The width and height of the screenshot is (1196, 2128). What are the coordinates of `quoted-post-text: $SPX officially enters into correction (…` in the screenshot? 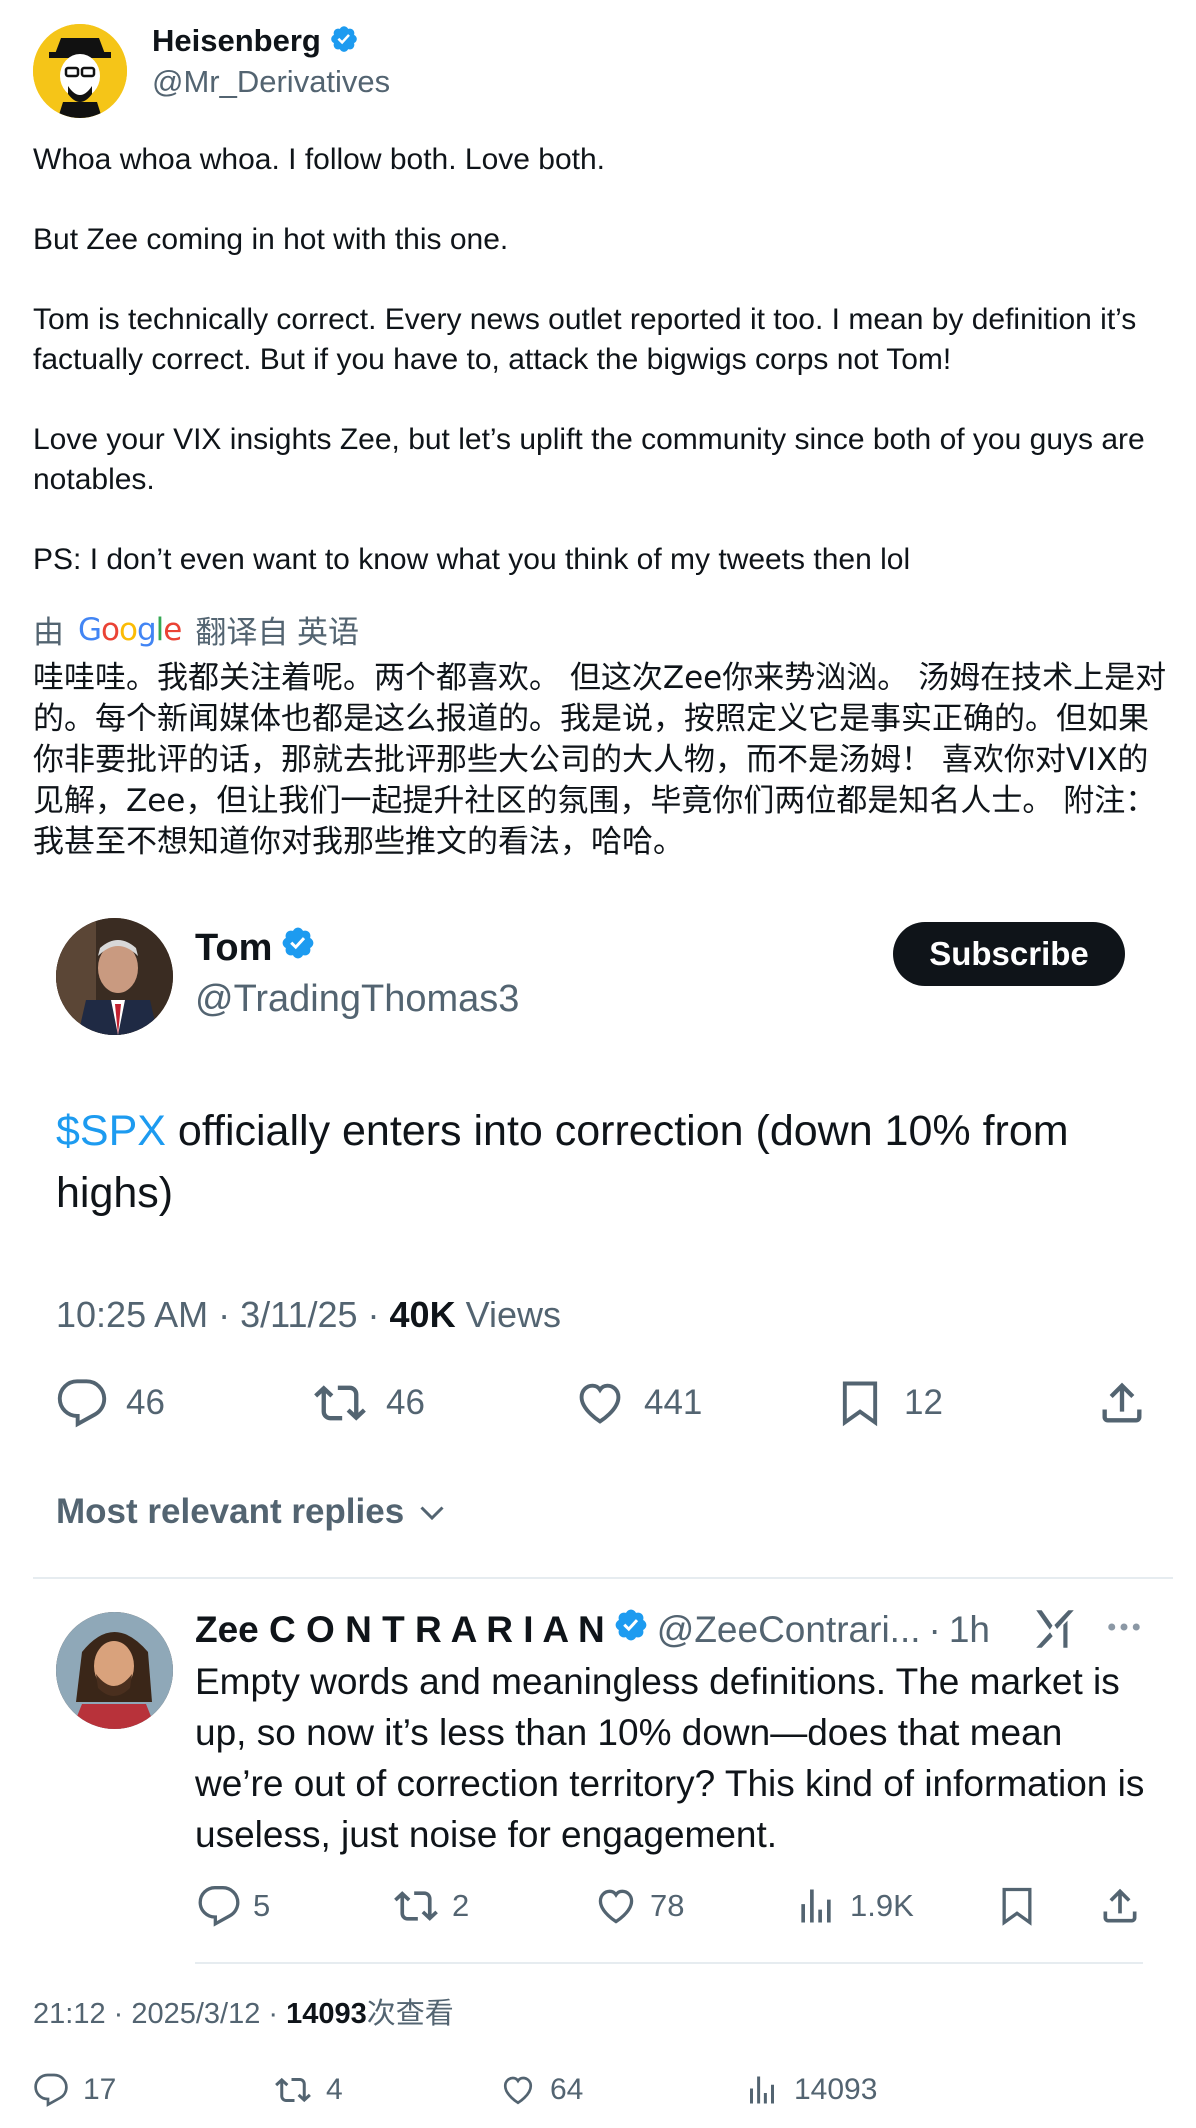 It's located at (596, 1162).